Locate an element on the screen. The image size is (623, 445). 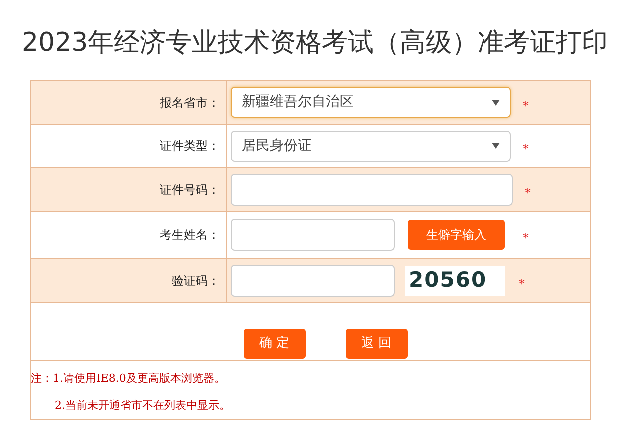
dropdown: 新疆维吾尔自治区 is located at coordinates (371, 102).